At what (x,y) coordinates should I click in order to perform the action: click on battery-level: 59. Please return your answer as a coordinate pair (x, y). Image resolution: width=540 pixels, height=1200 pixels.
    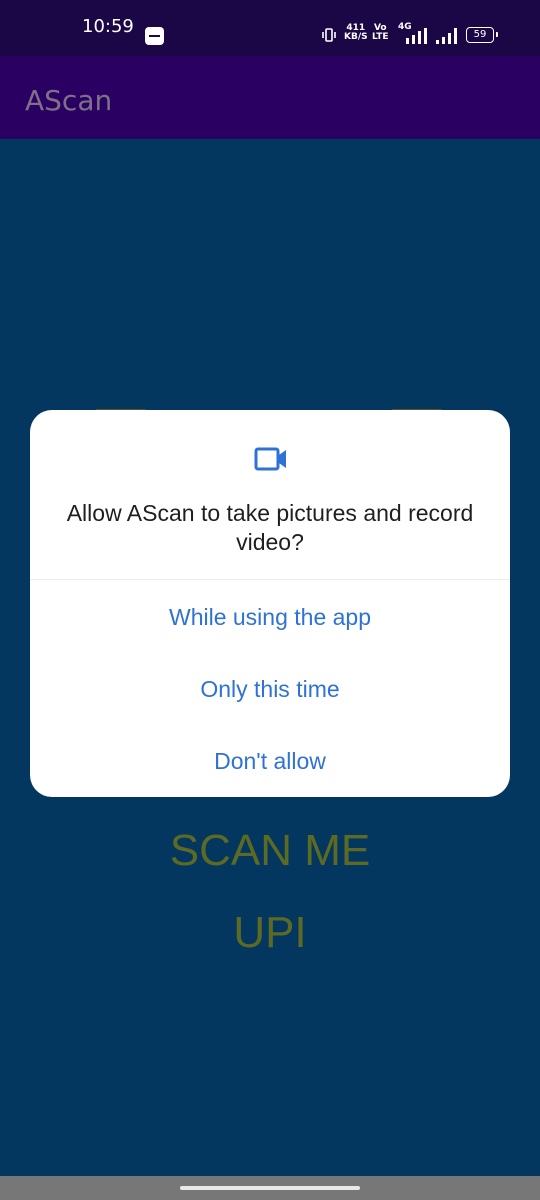
    Looking at the image, I should click on (480, 34).